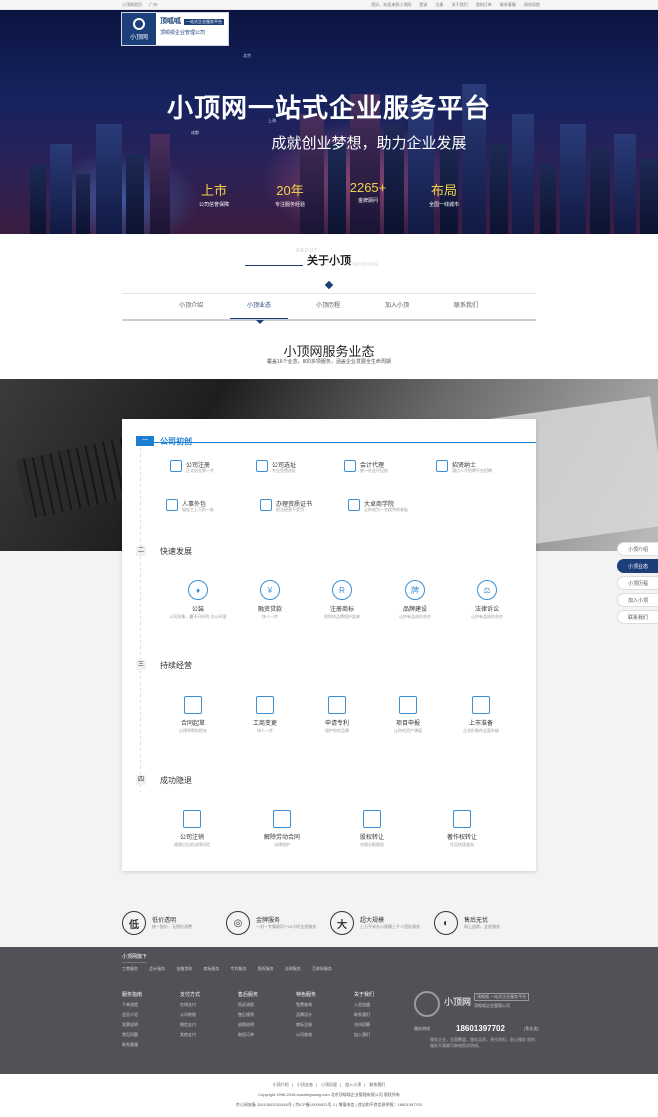 The image size is (658, 1117). I want to click on edit-document-icon, so click(265, 705).